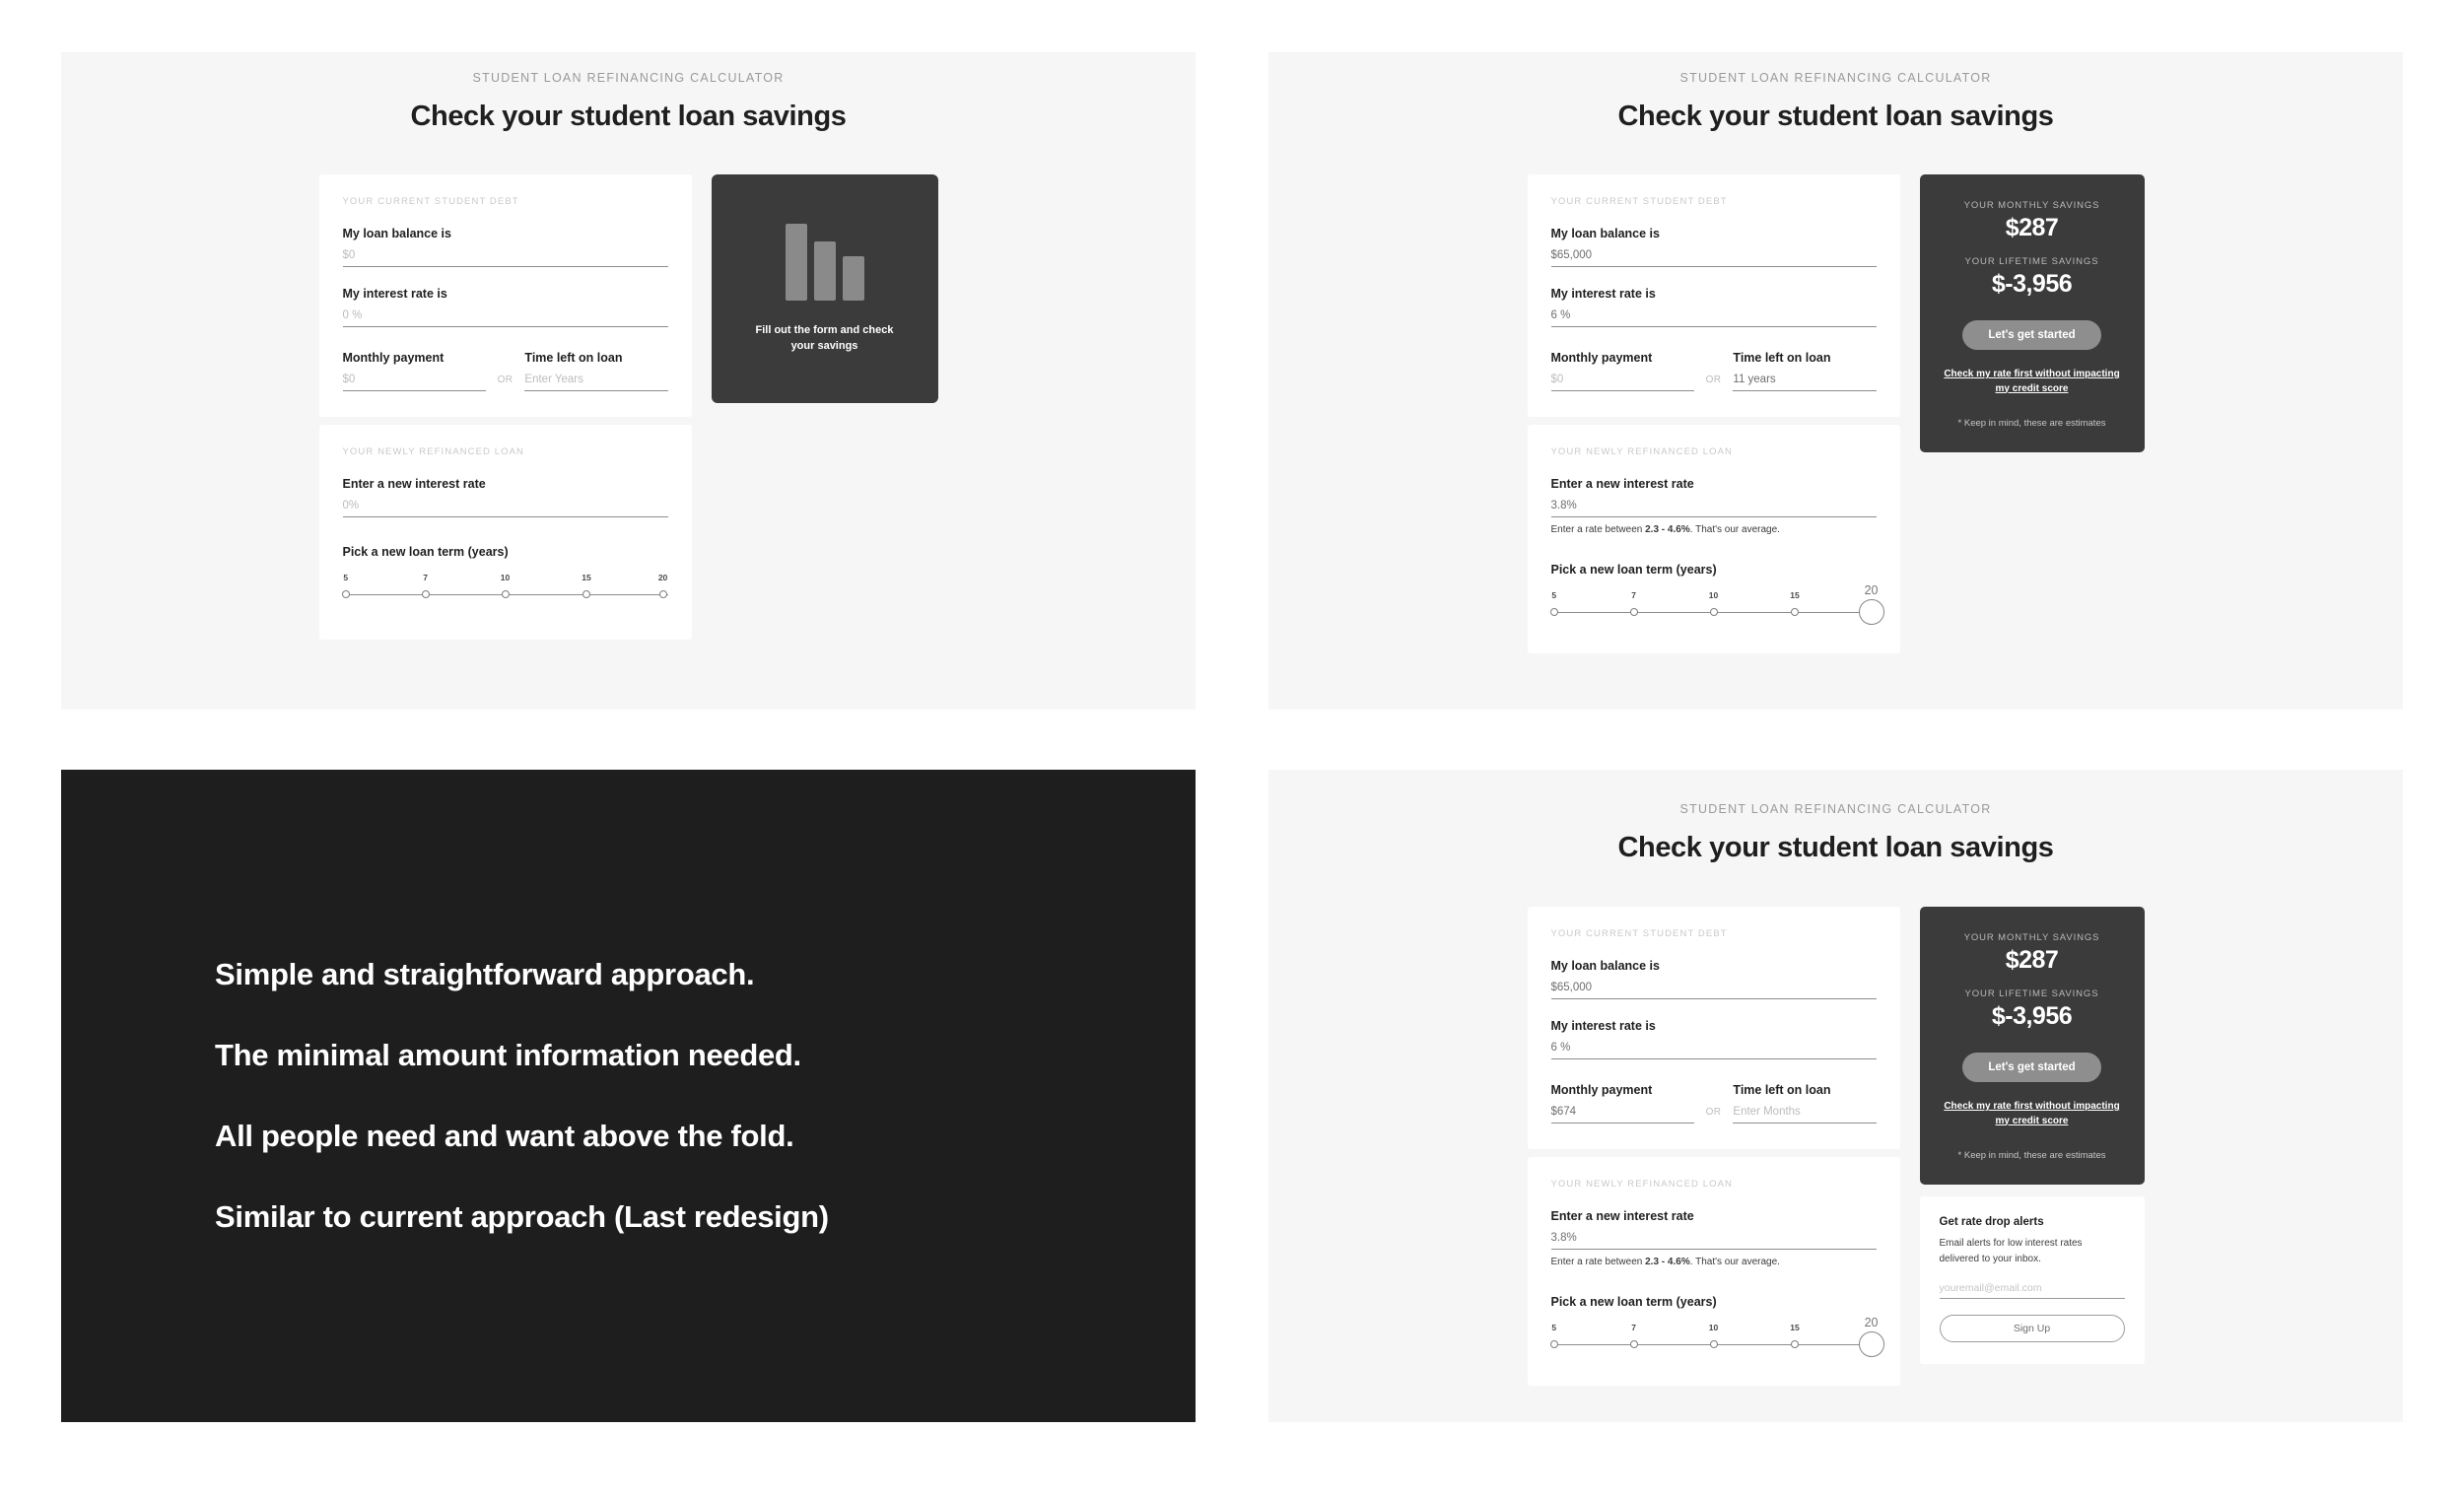 The image size is (2464, 1498). What do you see at coordinates (505, 315) in the screenshot?
I see `interest-rate-input: 0 %` at bounding box center [505, 315].